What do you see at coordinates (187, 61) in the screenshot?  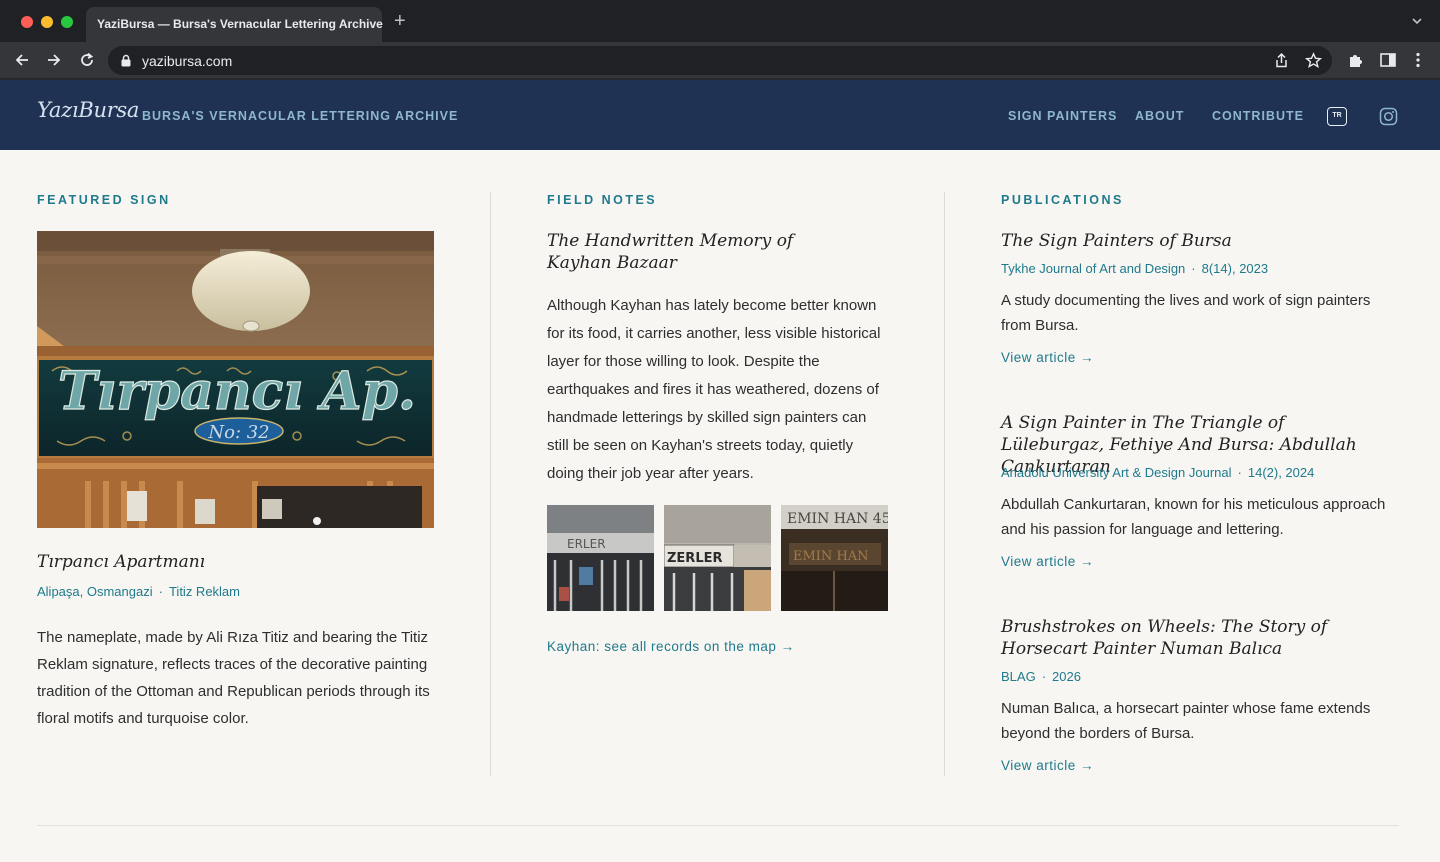 I see `url-text: yazibursa.com` at bounding box center [187, 61].